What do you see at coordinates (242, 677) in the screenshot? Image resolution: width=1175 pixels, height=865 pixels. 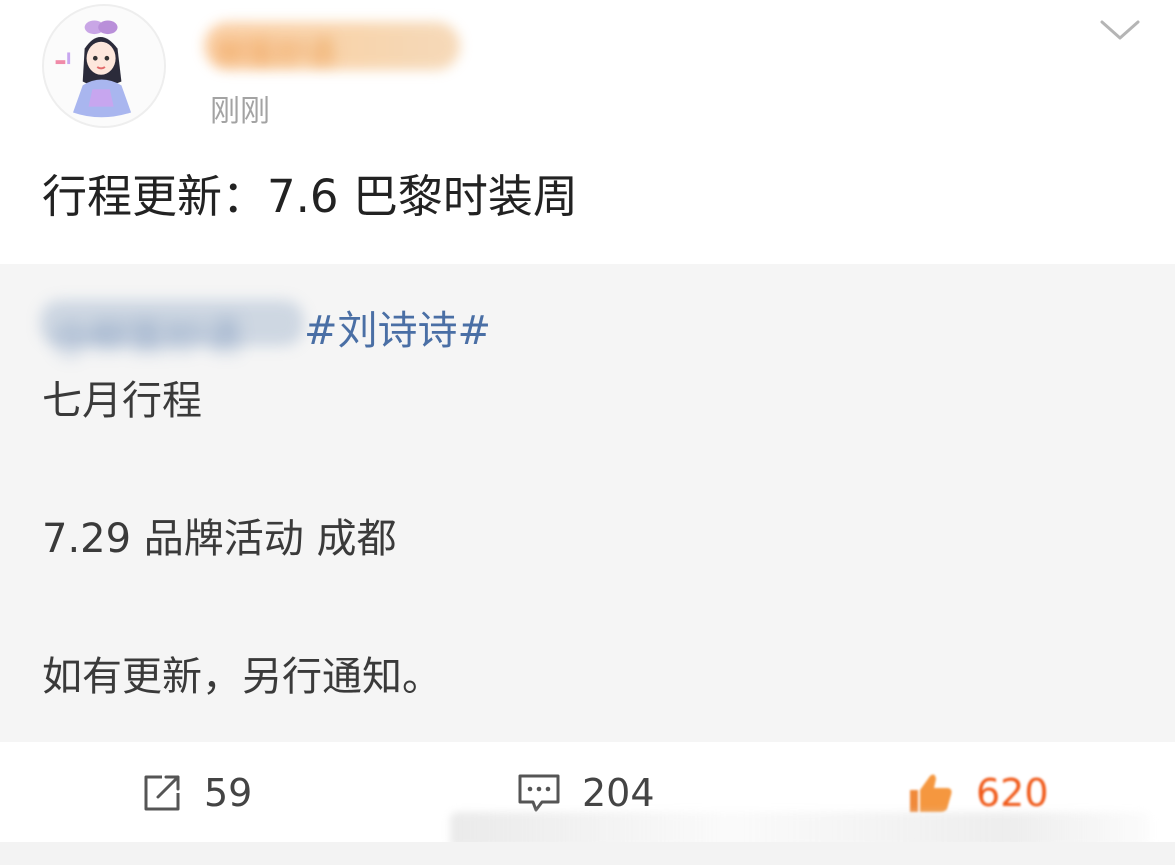 I see `repost-line-3: 如有更新，另行通知。` at bounding box center [242, 677].